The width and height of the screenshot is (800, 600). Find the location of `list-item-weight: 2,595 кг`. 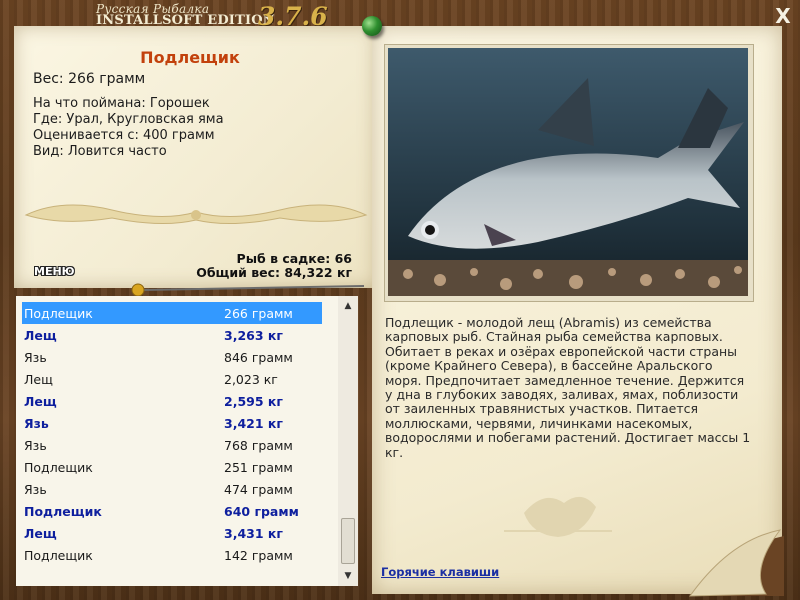

list-item-weight: 2,595 кг is located at coordinates (253, 401).